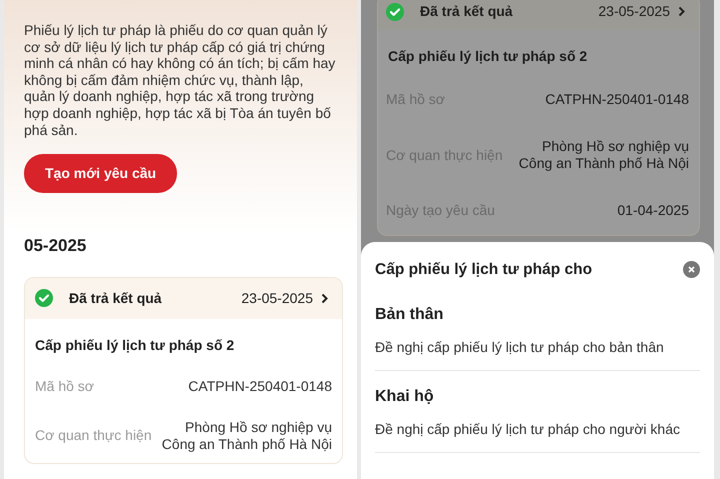  Describe the element at coordinates (56, 246) in the screenshot. I see `month-heading: 05-2025` at that location.